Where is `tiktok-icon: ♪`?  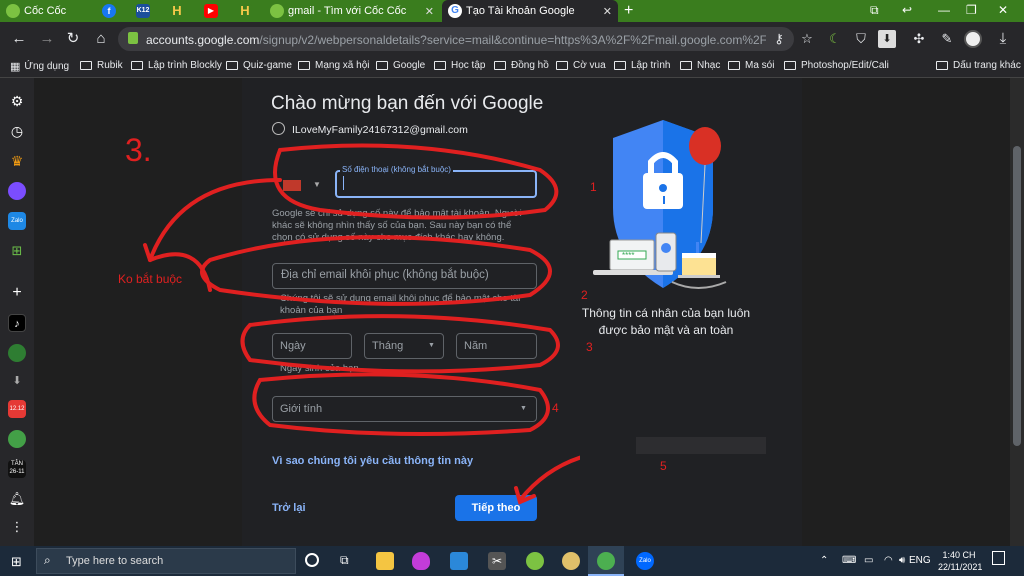 tiktok-icon: ♪ is located at coordinates (17, 323).